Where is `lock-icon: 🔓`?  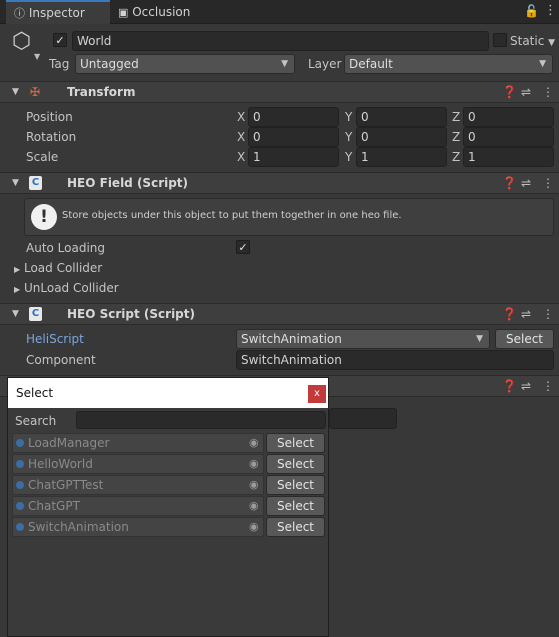
lock-icon: 🔓 is located at coordinates (531, 11).